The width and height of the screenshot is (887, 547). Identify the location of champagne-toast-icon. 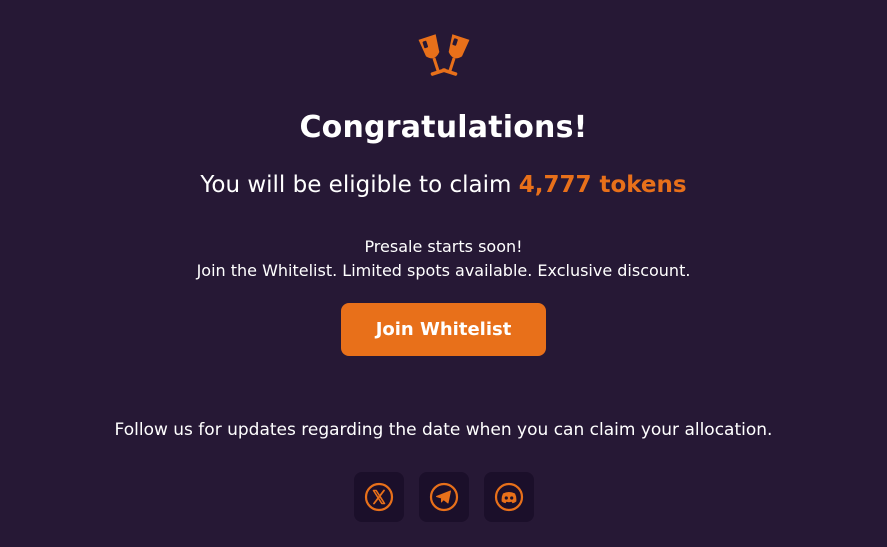
(444, 55).